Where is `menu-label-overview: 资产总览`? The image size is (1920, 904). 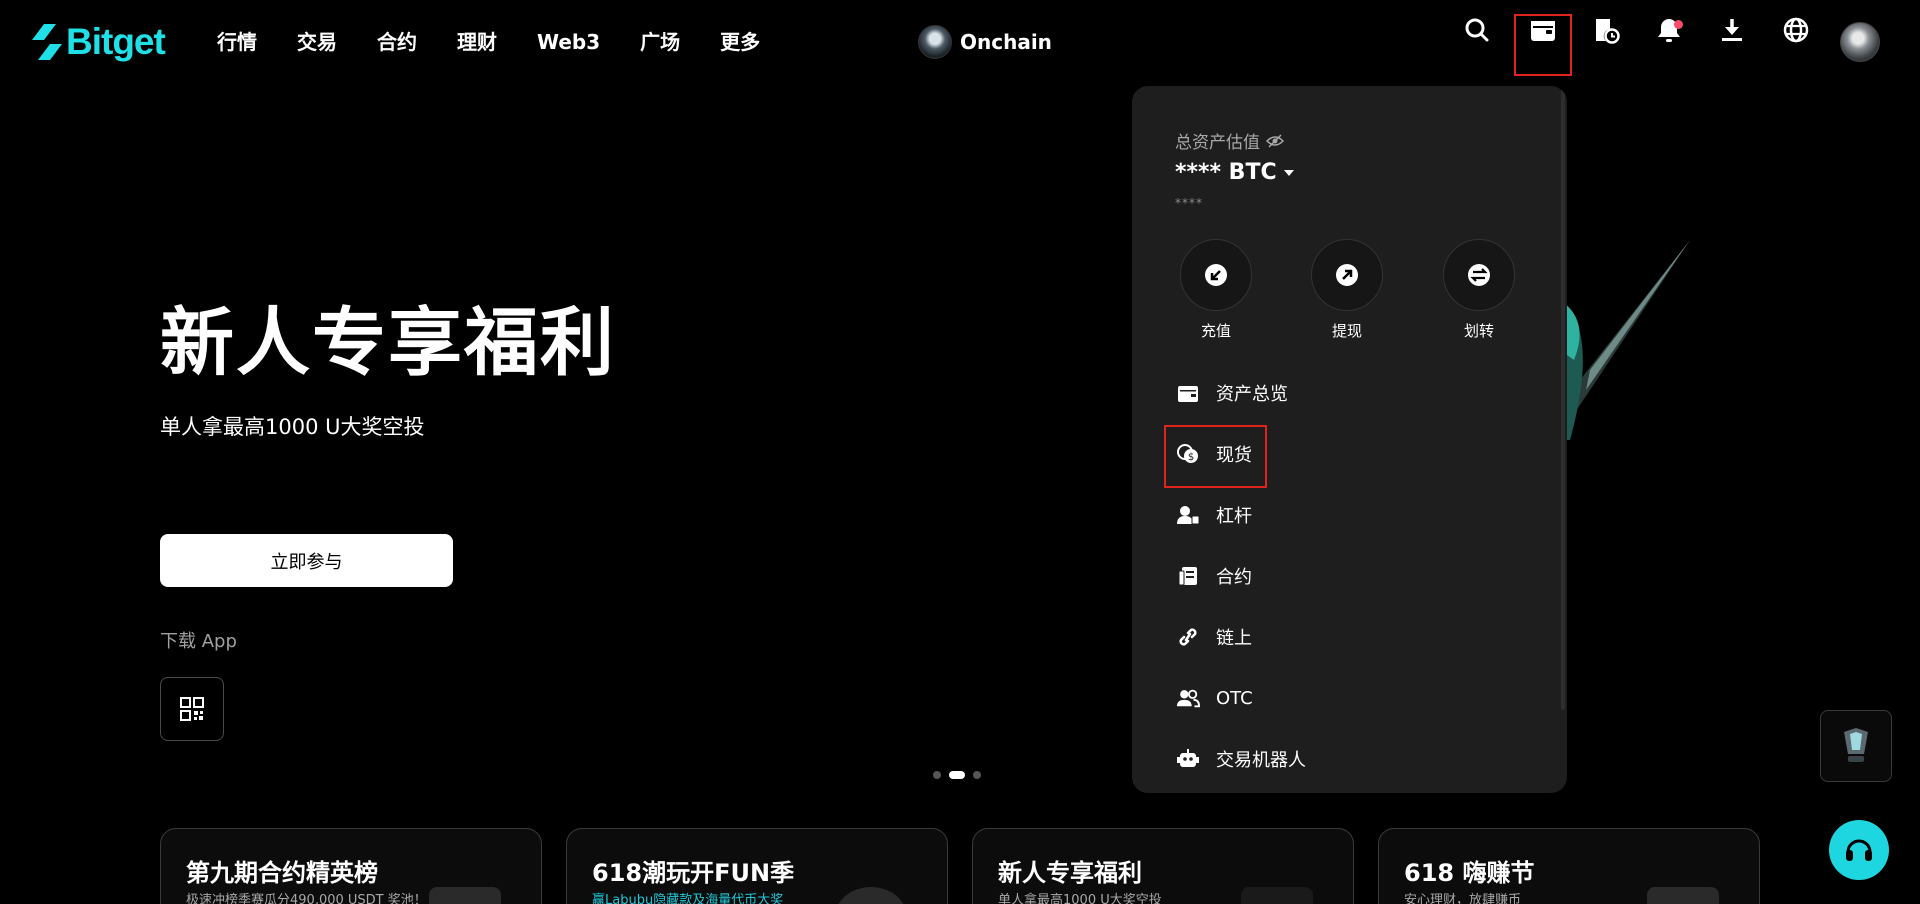 menu-label-overview: 资产总览 is located at coordinates (1252, 394).